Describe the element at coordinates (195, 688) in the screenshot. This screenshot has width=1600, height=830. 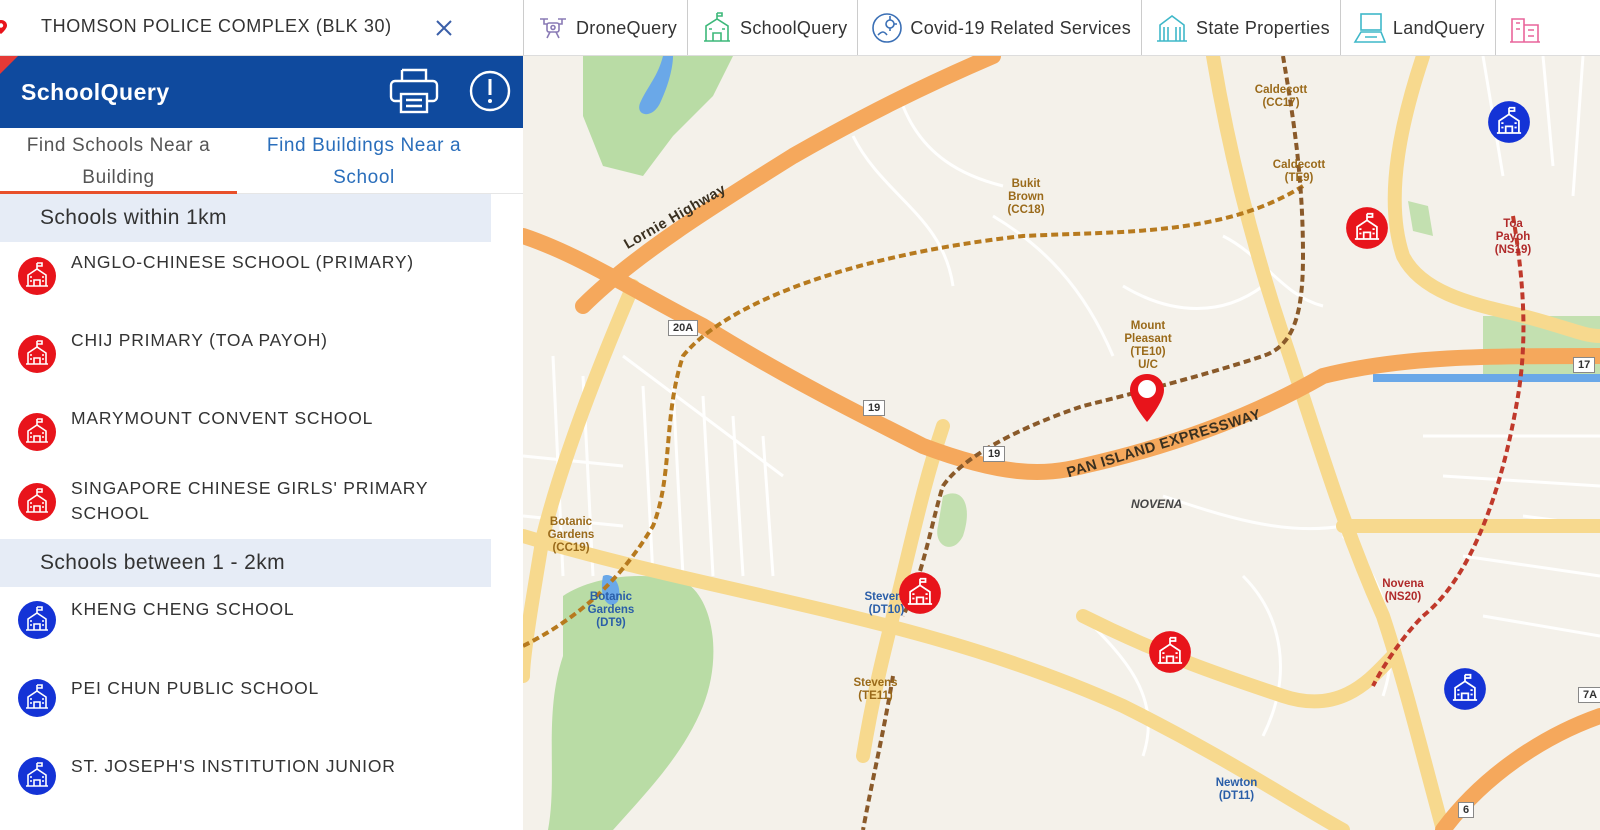
I see `school-name: PEI CHUN PUBLIC SCHOOL` at that location.